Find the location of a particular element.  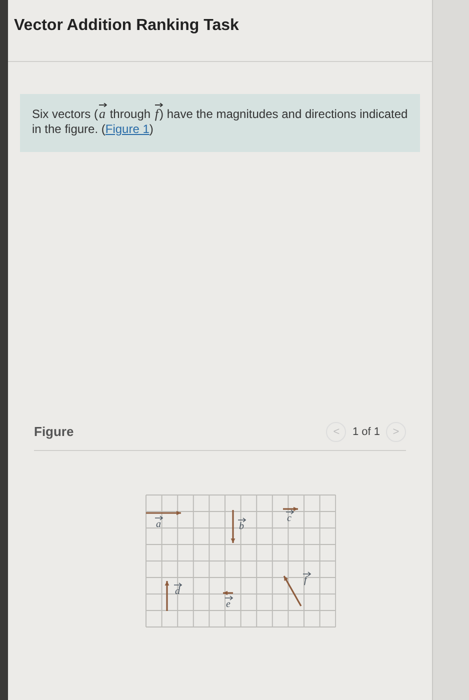

page-counter: 1 of 1 is located at coordinates (366, 432).